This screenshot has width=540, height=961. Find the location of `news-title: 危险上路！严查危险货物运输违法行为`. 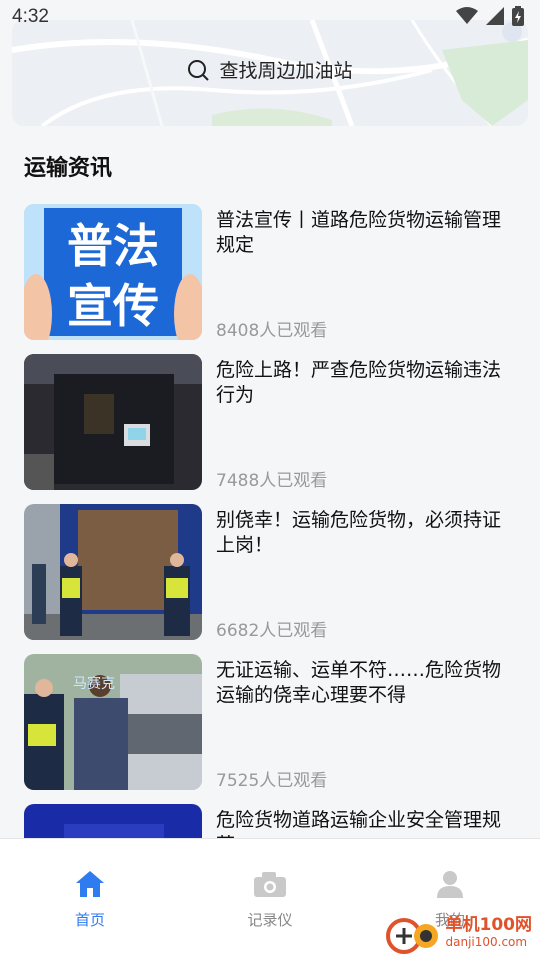

news-title: 危险上路！严查危险货物运输违法行为 is located at coordinates (359, 382).